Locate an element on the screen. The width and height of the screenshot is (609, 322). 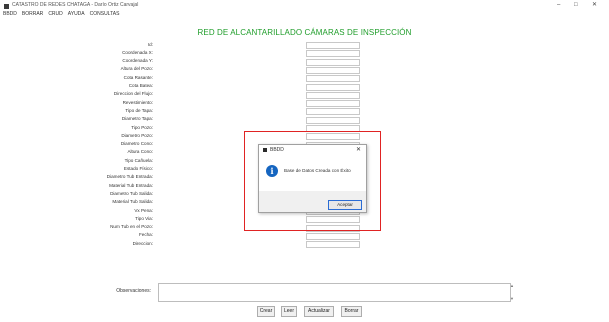
field-label: Diametro Tapa: is located at coordinates (137, 119).